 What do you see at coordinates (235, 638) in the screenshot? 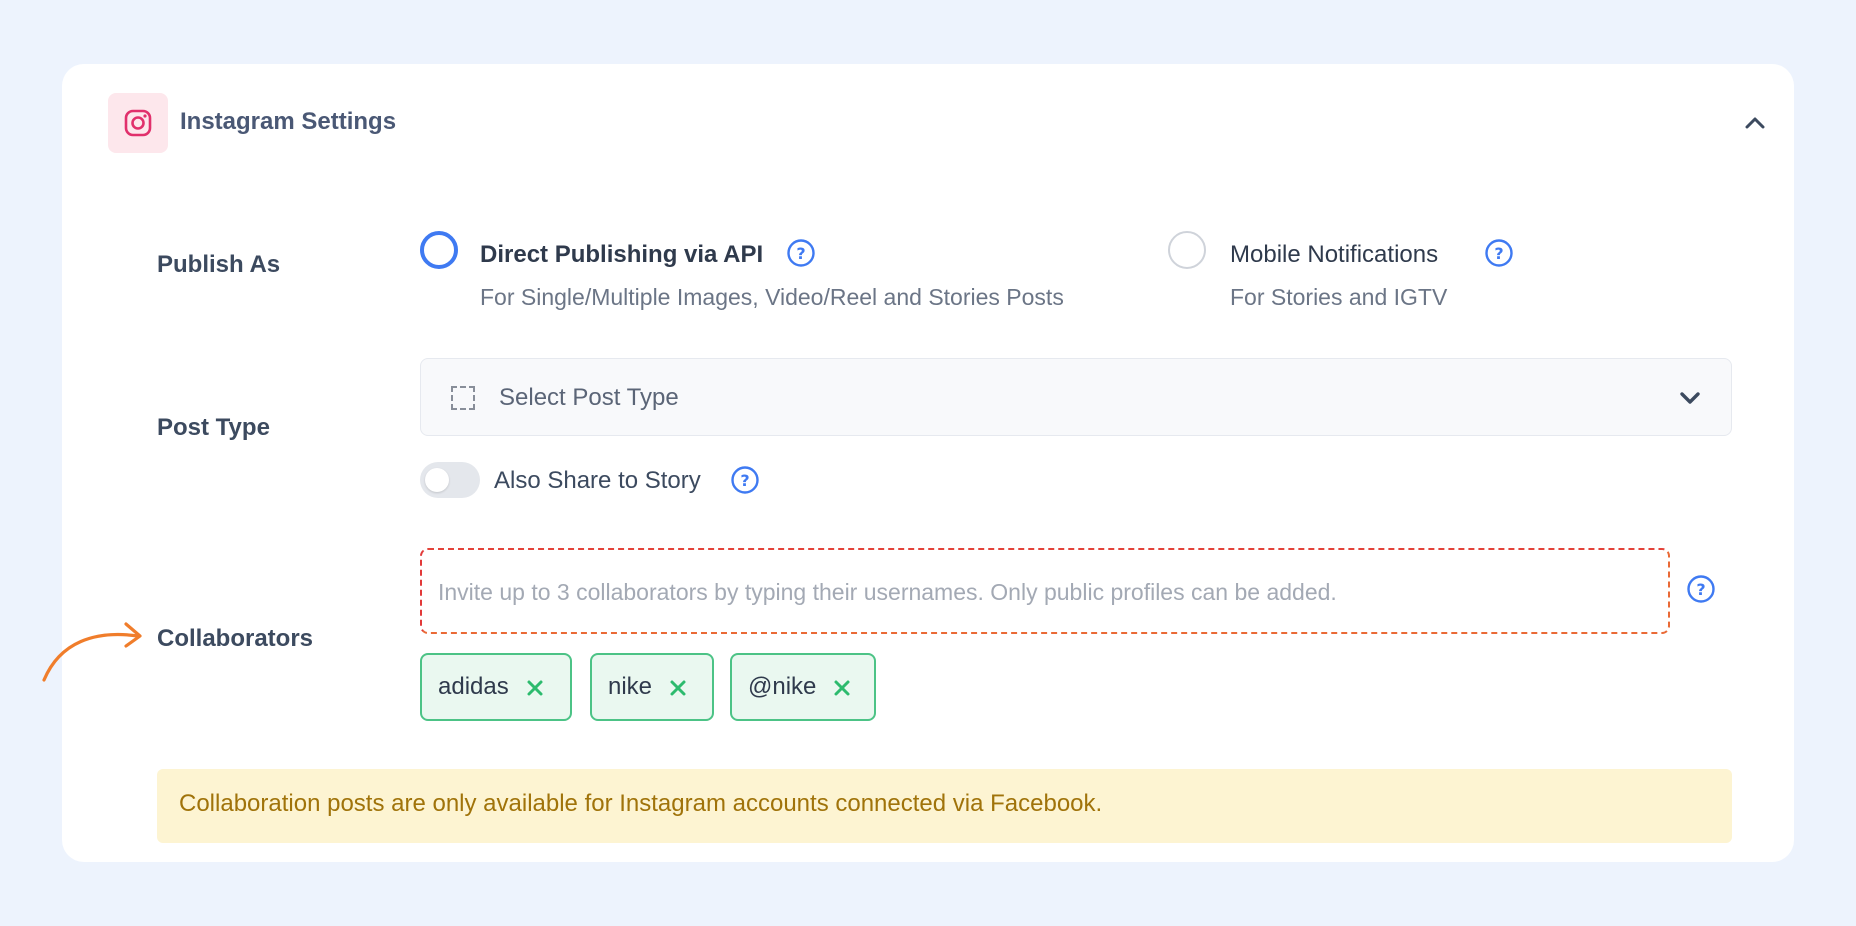
I see `collaborators-label: Collaborators` at bounding box center [235, 638].